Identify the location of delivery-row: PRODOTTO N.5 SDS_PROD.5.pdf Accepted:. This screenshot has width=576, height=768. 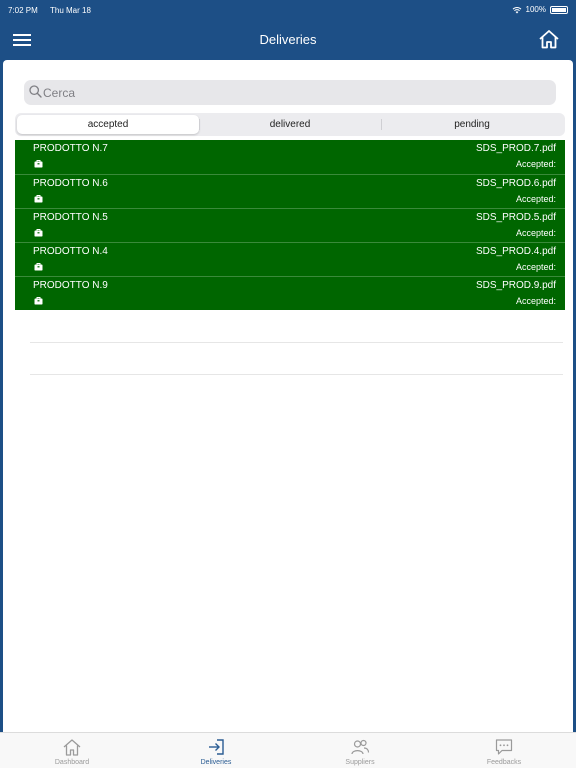
(290, 225).